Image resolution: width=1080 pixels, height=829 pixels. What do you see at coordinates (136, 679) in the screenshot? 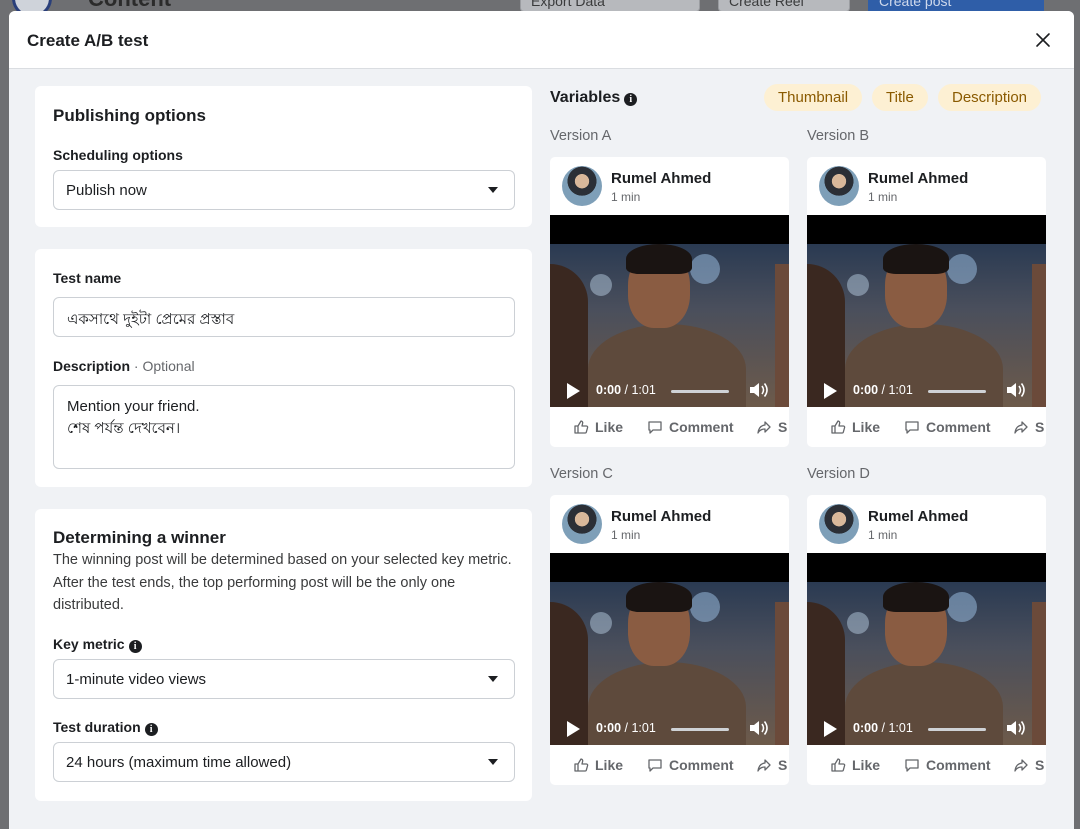
I see `key-metric-value: 1-minute video views` at bounding box center [136, 679].